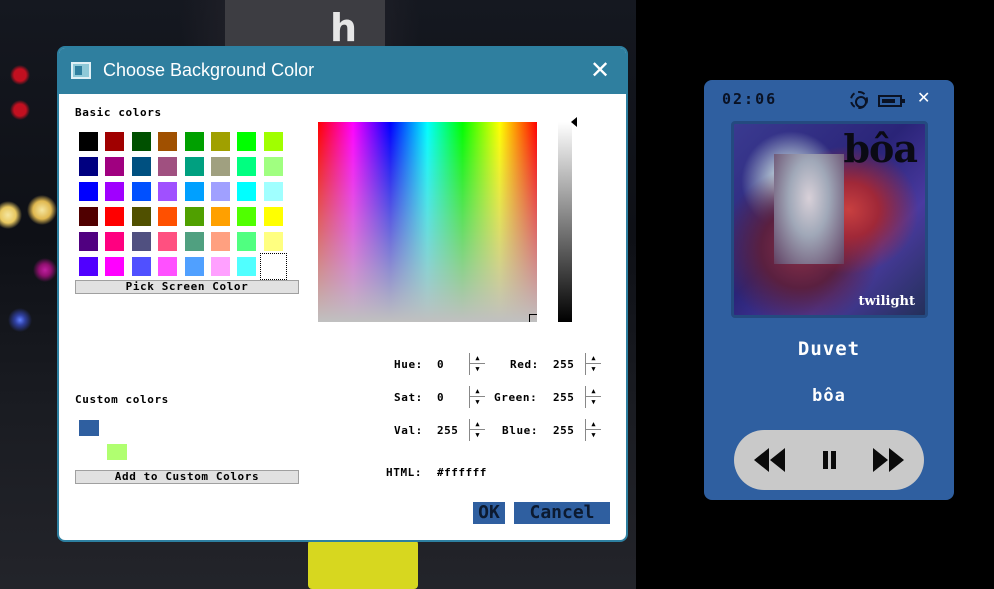 Image resolution: width=994 pixels, height=589 pixels. What do you see at coordinates (891, 101) in the screenshot?
I see `battery-icon` at bounding box center [891, 101].